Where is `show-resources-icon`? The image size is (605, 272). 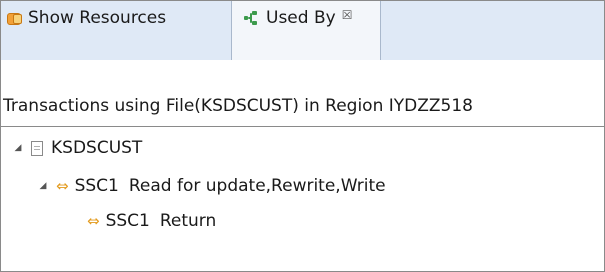
show-resources-icon is located at coordinates (14, 18).